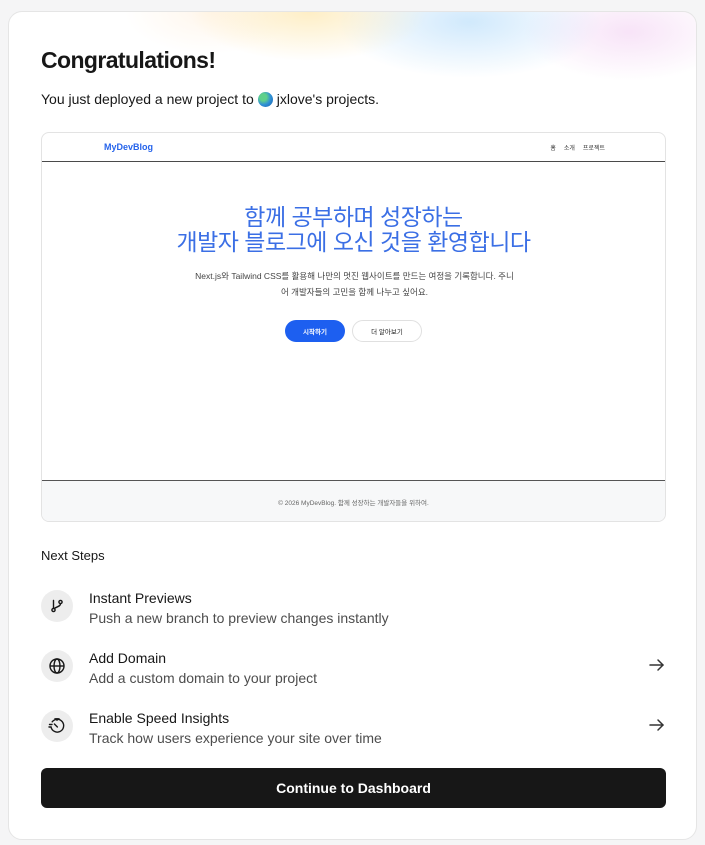 This screenshot has height=845, width=705. What do you see at coordinates (73, 555) in the screenshot?
I see `next-steps-heading: Next Steps` at bounding box center [73, 555].